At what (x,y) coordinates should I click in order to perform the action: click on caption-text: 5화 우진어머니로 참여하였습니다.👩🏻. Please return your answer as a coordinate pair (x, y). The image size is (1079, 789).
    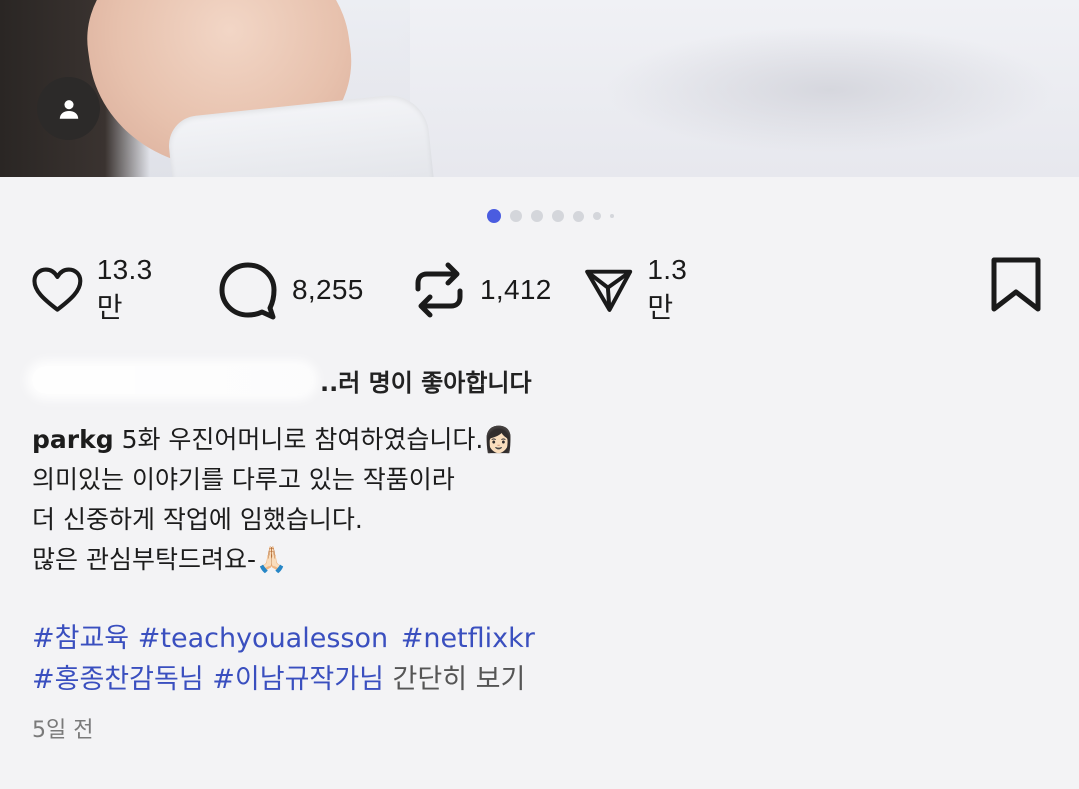
    Looking at the image, I should click on (314, 439).